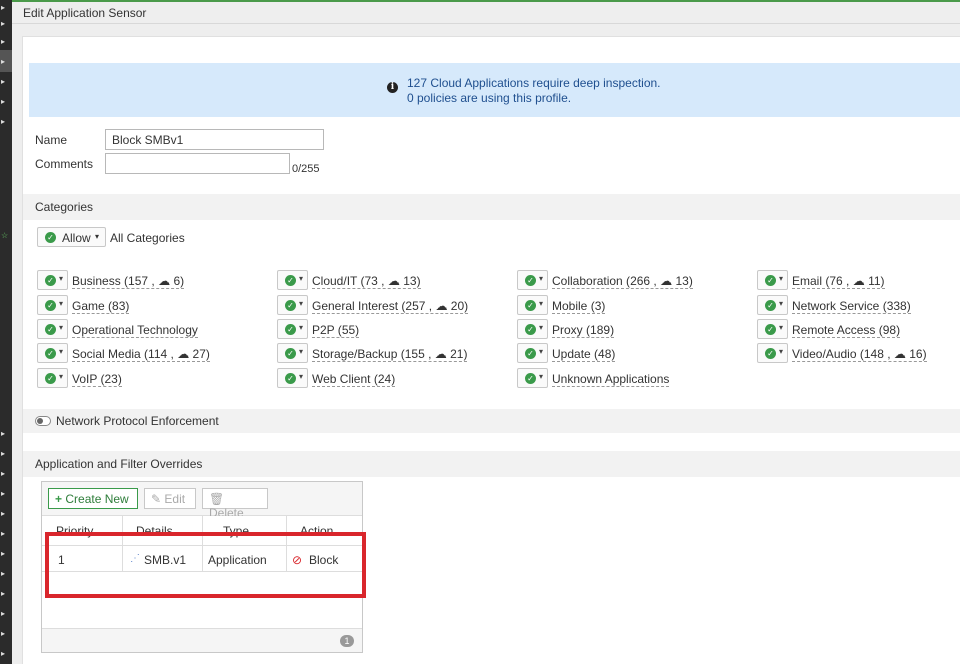 This screenshot has width=960, height=664. I want to click on category-count: 114, so click(158, 354).